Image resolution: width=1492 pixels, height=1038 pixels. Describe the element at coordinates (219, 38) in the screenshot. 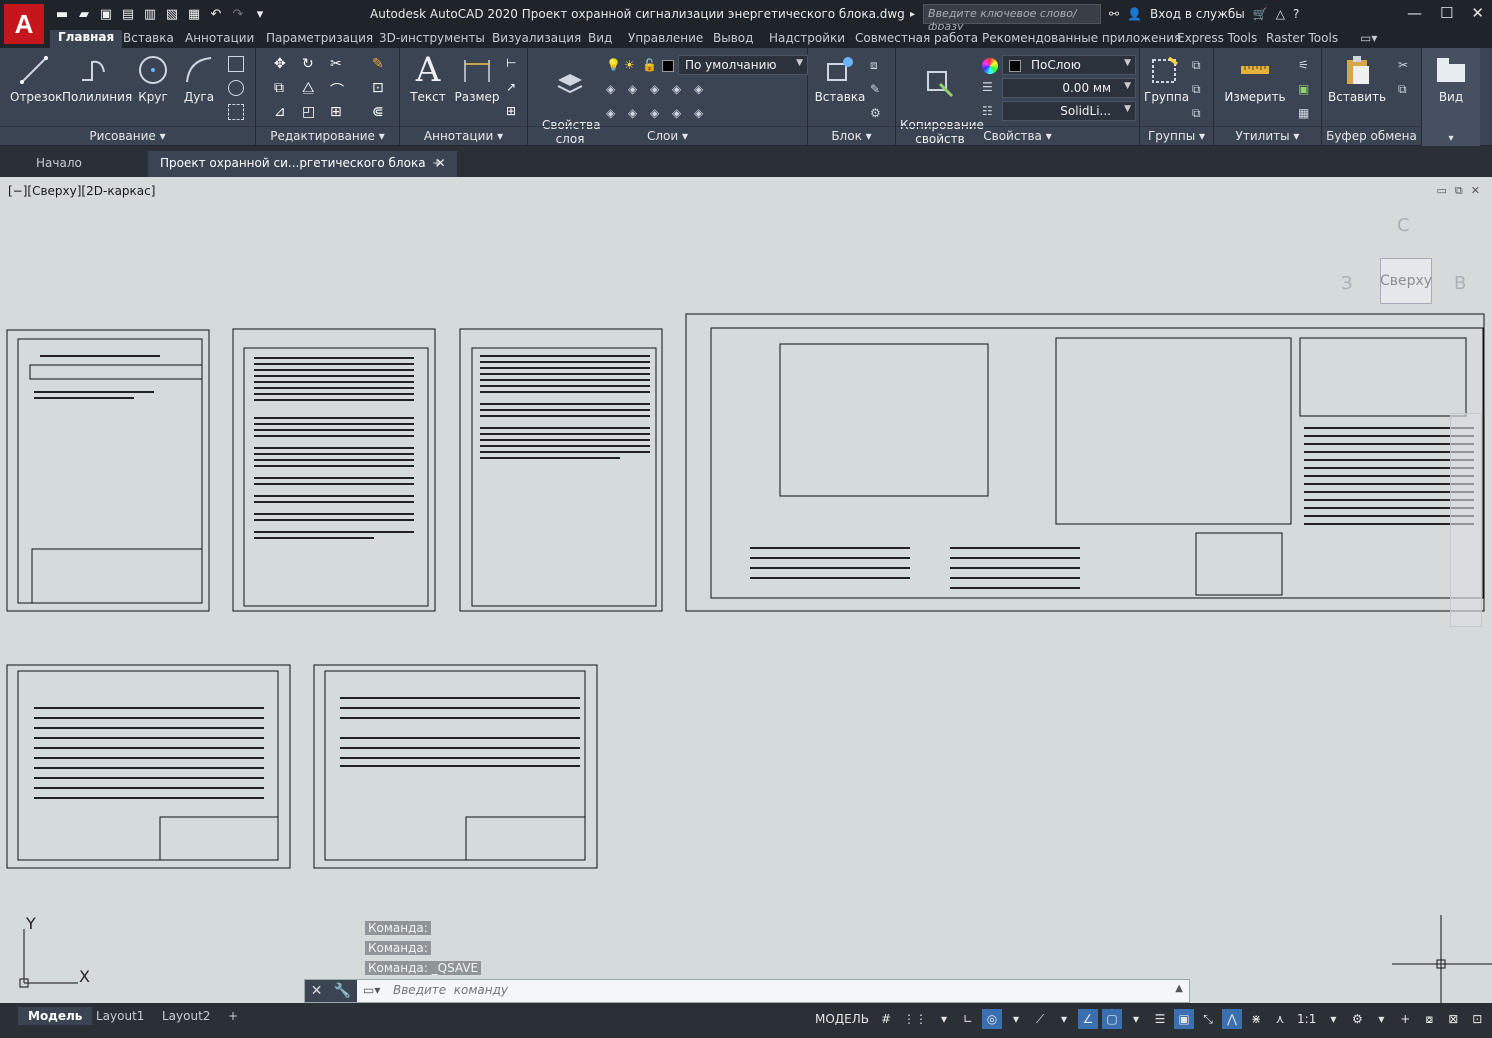

I see `tab-annotate: Аннотации` at that location.